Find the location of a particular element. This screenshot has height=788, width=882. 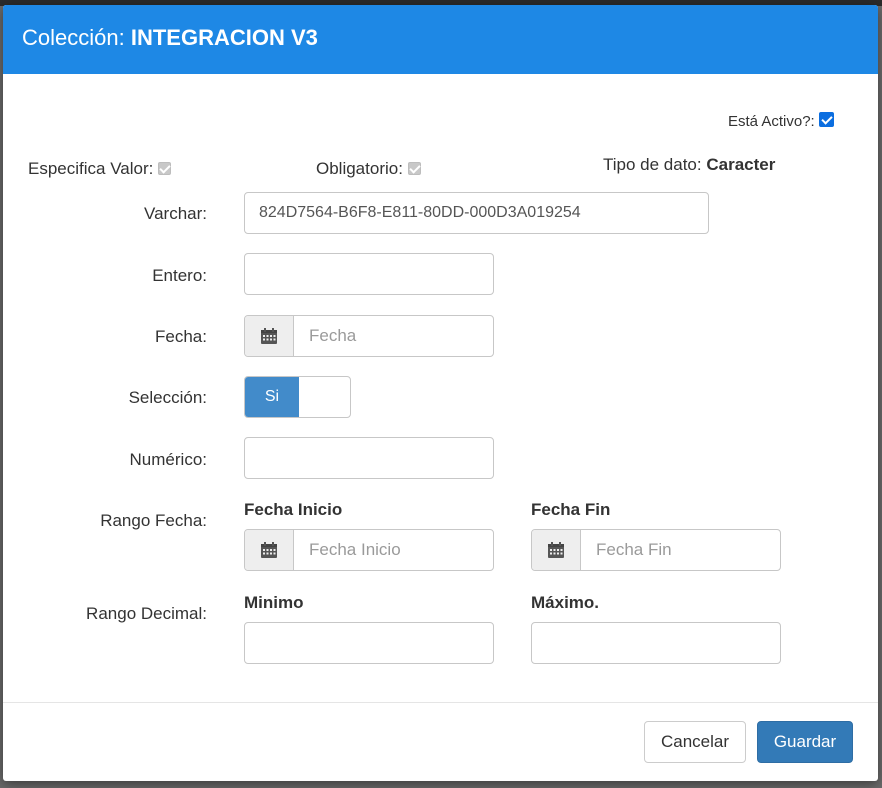

cancel-button: Cancelar is located at coordinates (695, 742).